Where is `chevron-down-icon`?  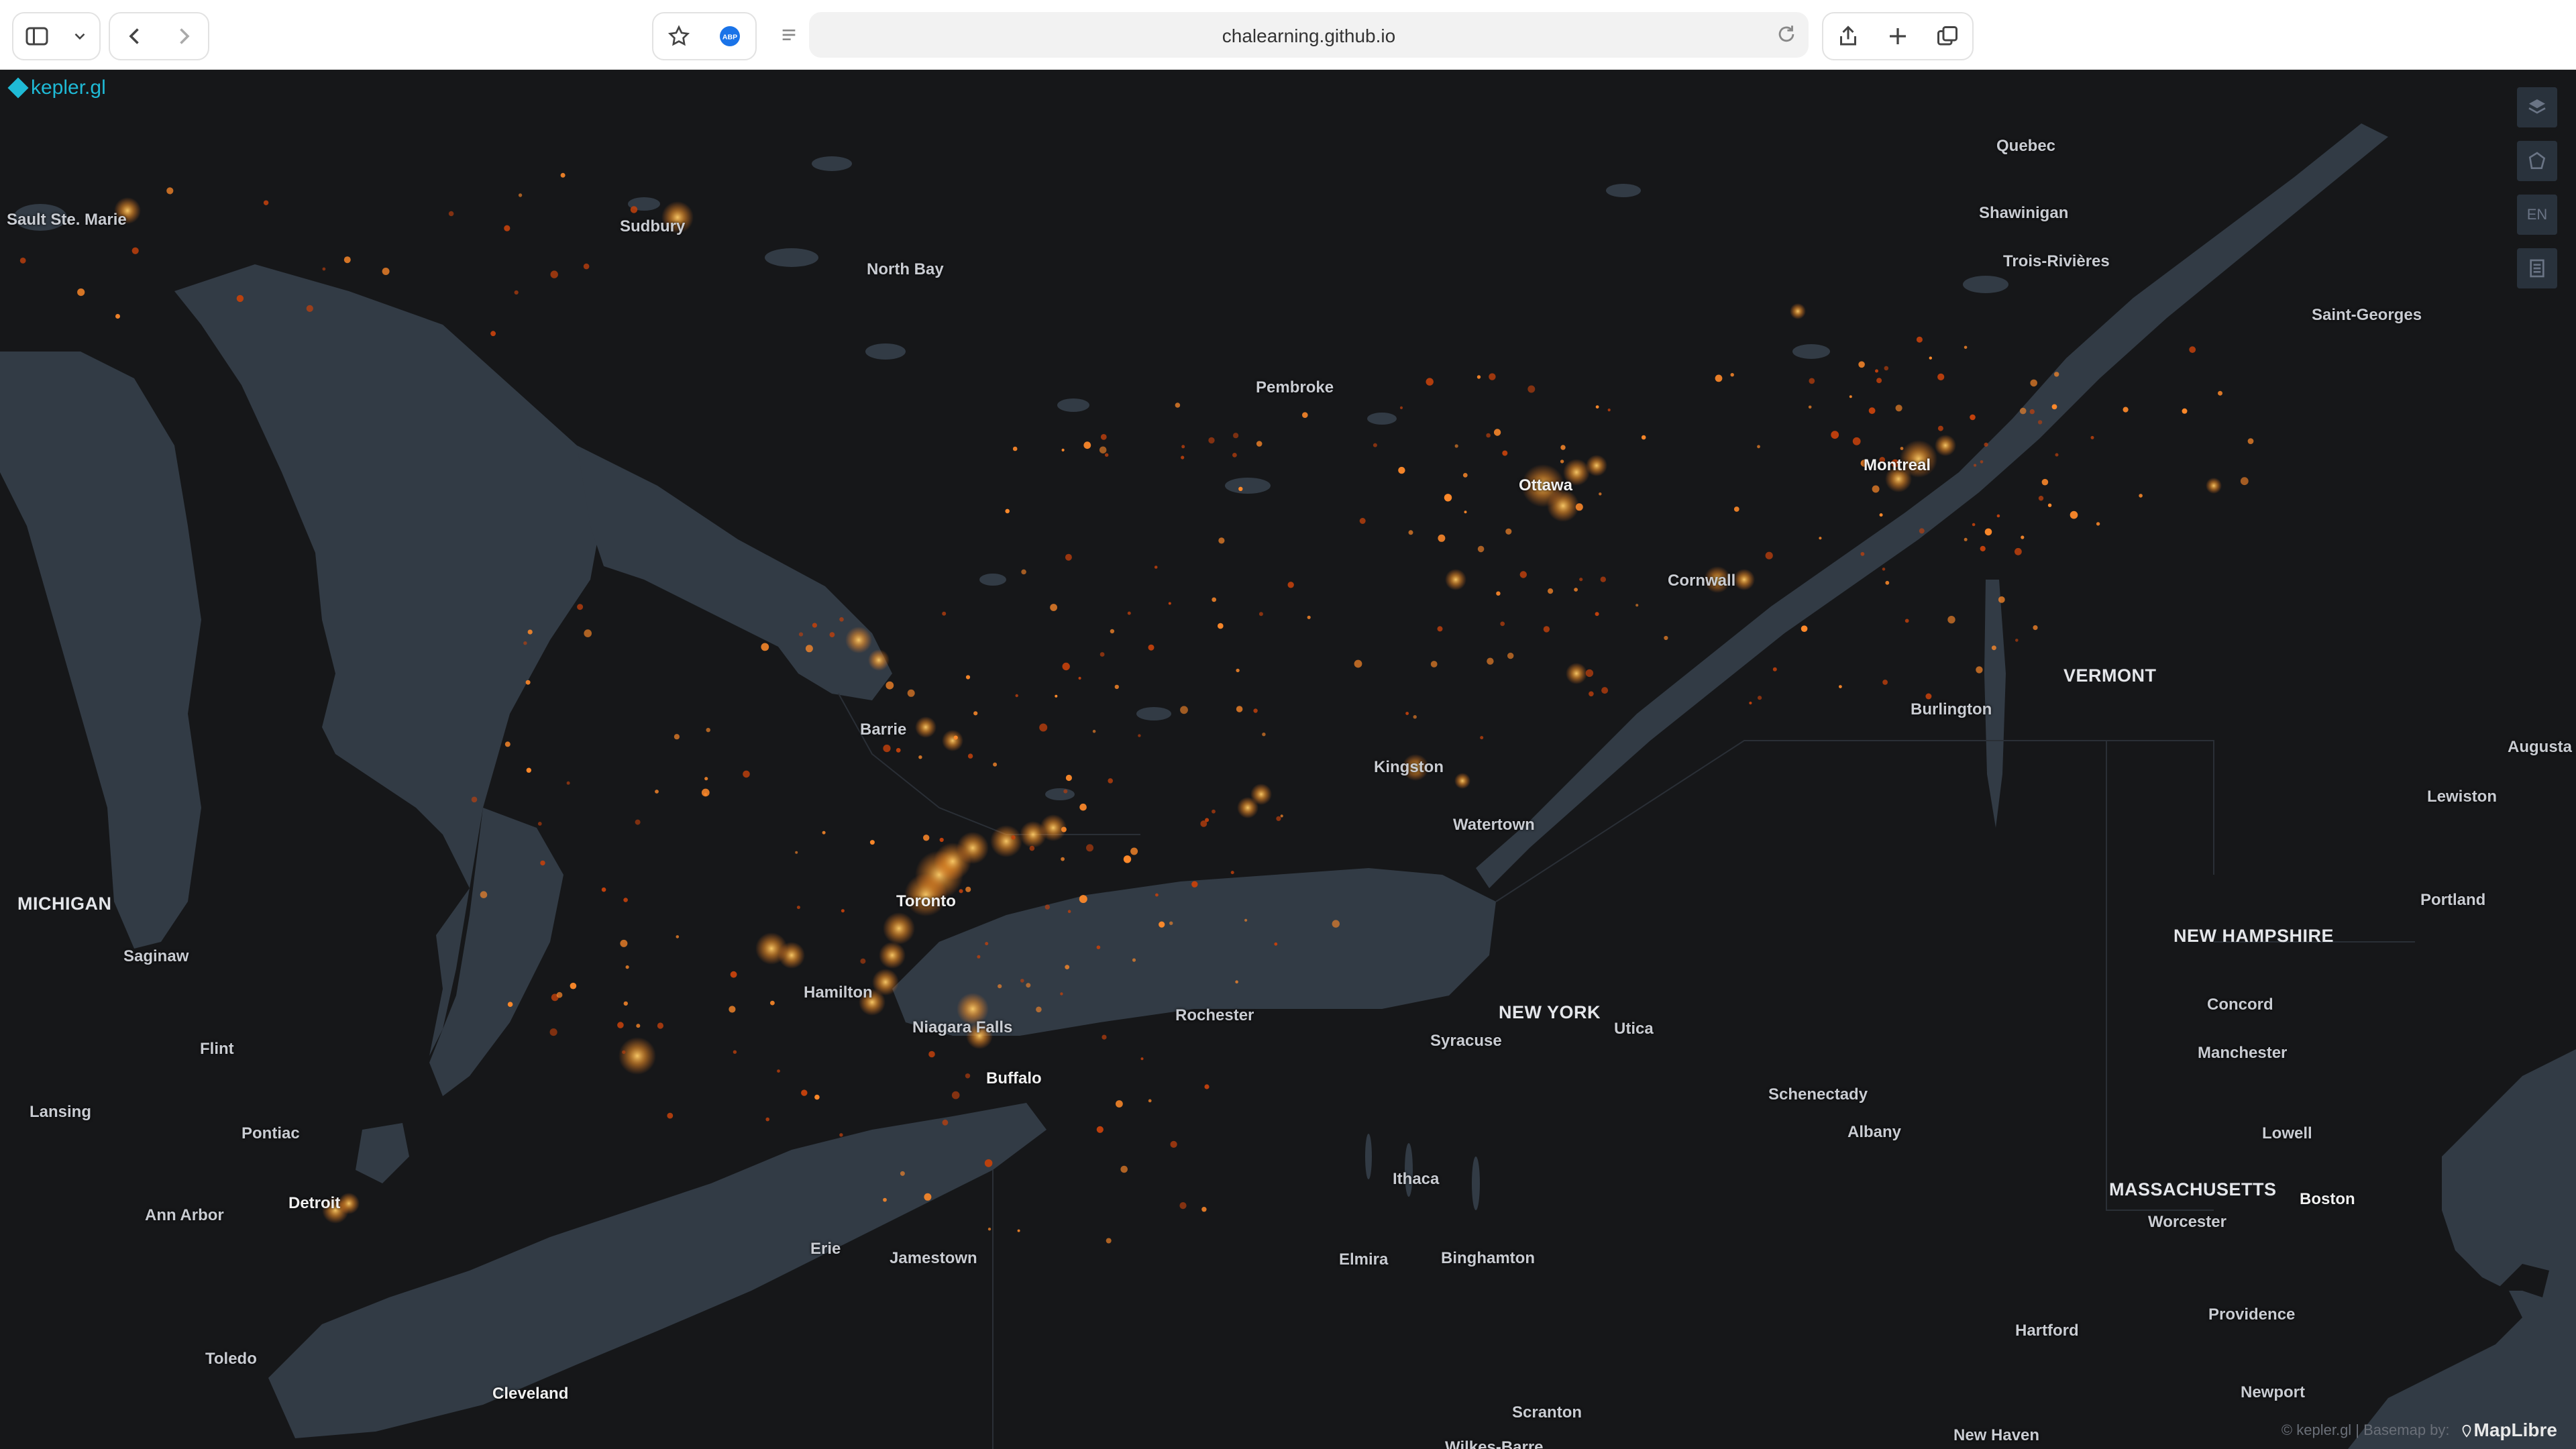 chevron-down-icon is located at coordinates (80, 36).